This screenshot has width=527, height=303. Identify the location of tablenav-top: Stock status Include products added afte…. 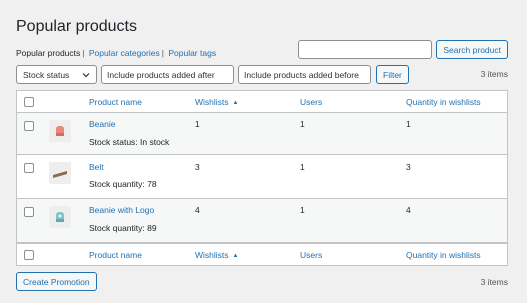
(262, 75).